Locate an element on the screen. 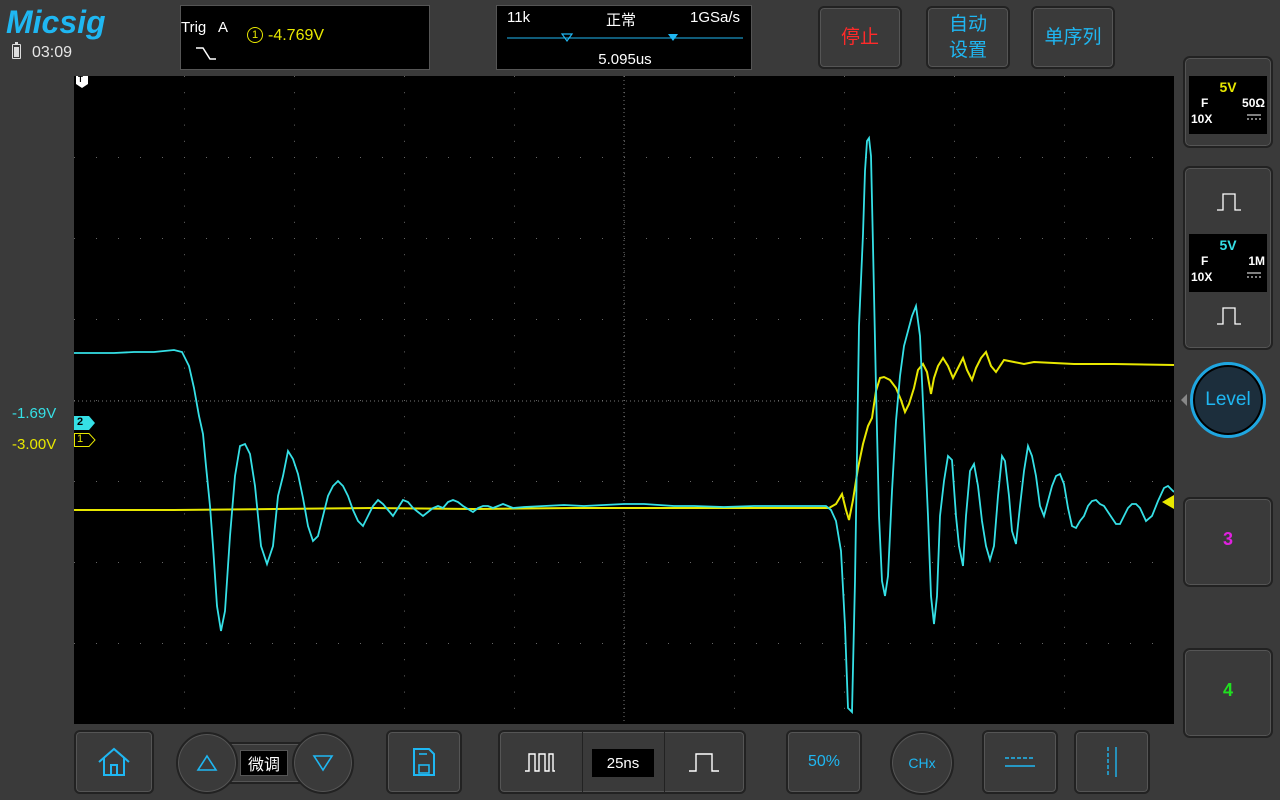  chx-button: CHx is located at coordinates (922, 763).